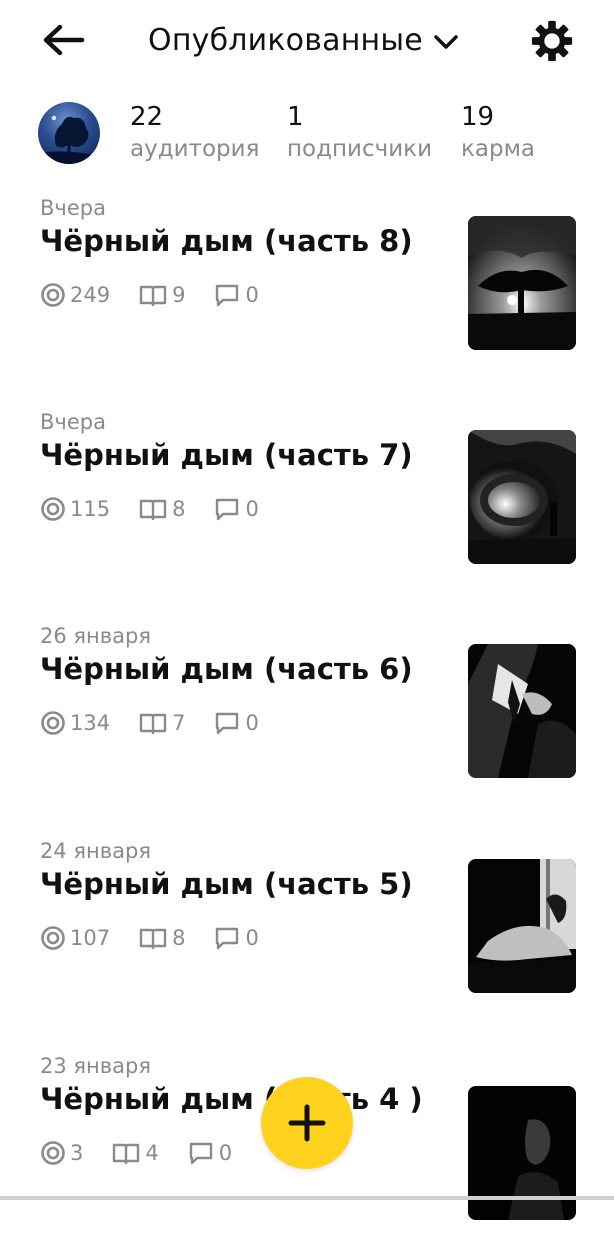 This screenshot has height=1244, width=614. Describe the element at coordinates (226, 241) in the screenshot. I see `post-title: Чёрный дым (часть 8)` at that location.